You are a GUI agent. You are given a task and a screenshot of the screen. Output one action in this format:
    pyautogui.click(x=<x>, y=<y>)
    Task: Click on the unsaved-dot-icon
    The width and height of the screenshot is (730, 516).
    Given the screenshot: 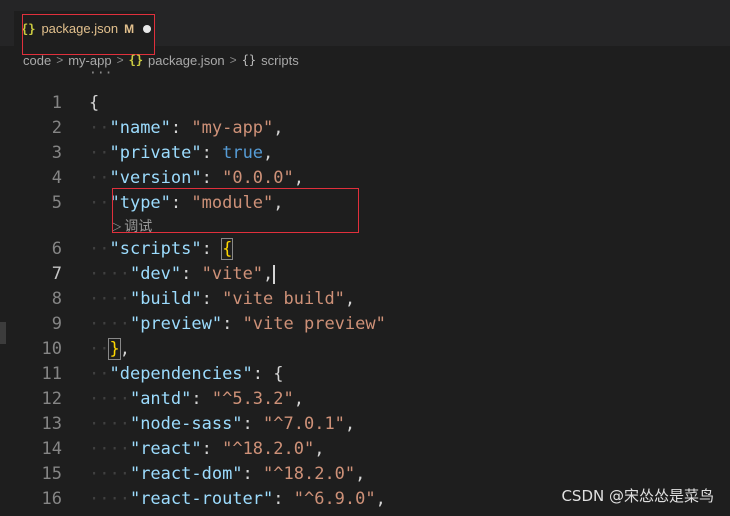 What is the action you would take?
    pyautogui.click(x=147, y=28)
    